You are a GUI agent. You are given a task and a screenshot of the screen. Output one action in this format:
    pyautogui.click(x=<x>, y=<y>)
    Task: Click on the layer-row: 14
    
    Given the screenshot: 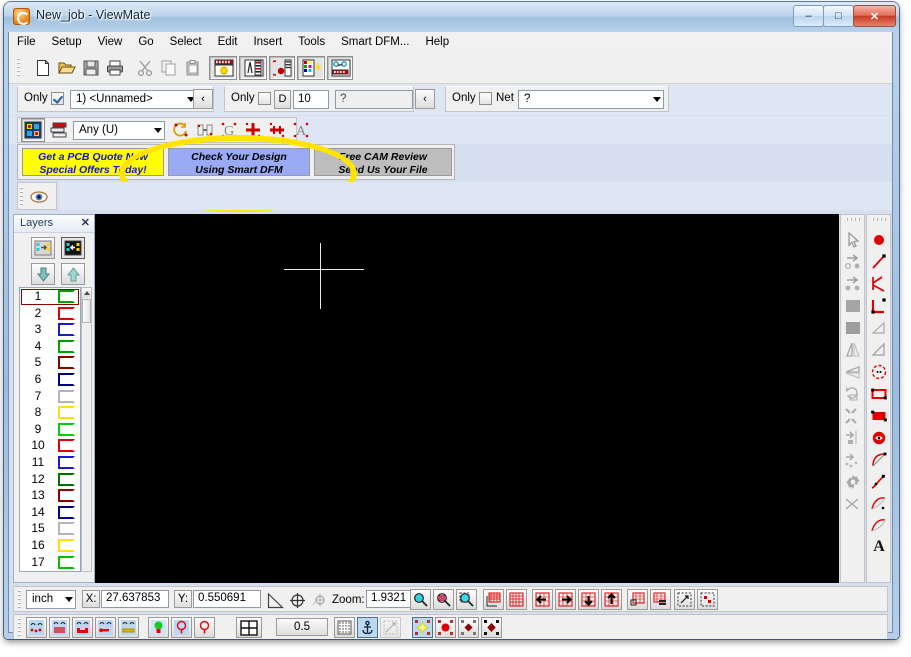 What is the action you would take?
    pyautogui.click(x=50, y=512)
    